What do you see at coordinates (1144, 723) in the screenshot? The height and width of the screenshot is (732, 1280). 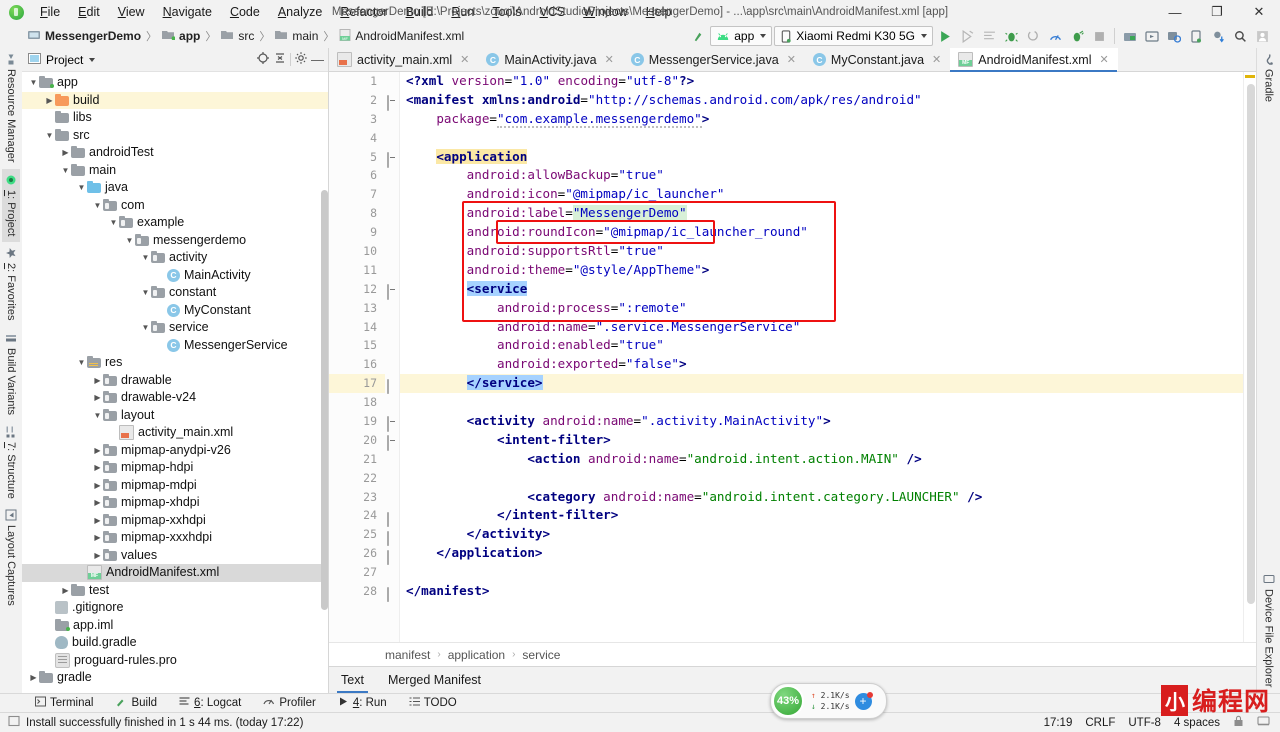 I see `status-encoding: UTF-8` at bounding box center [1144, 723].